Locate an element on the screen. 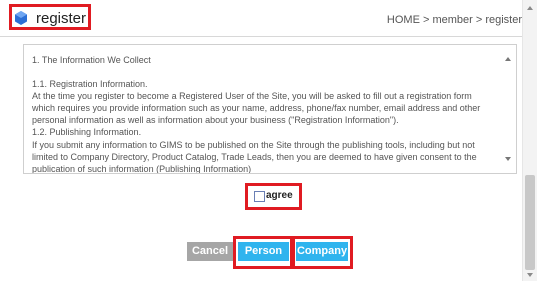 The image size is (537, 281). agree-checkbox is located at coordinates (259, 196).